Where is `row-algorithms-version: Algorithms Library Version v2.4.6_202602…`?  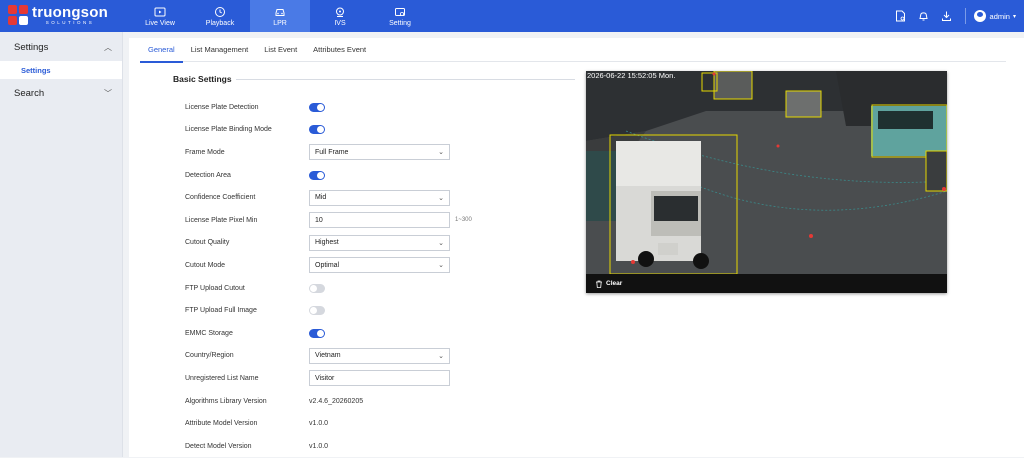 row-algorithms-version: Algorithms Library Version v2.4.6_202602… is located at coordinates (328, 401).